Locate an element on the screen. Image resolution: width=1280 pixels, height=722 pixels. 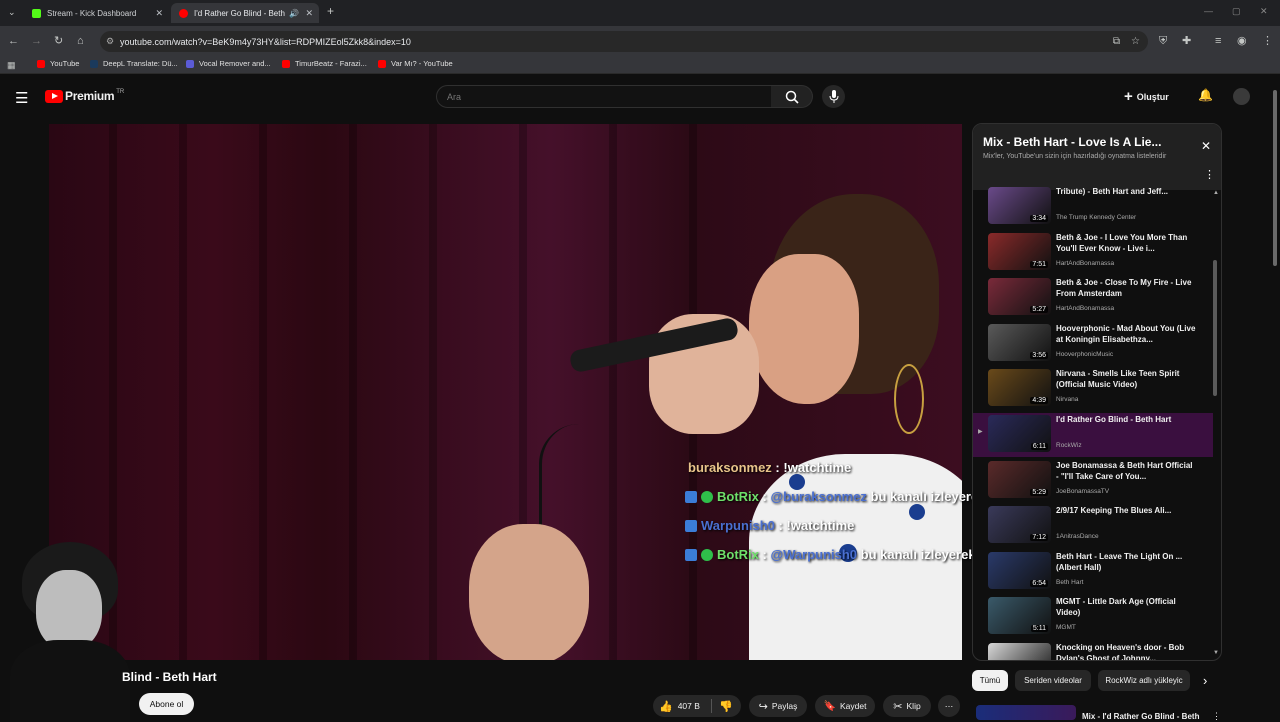
close-window-icon: ✕ is located at coordinates (1264, 11).